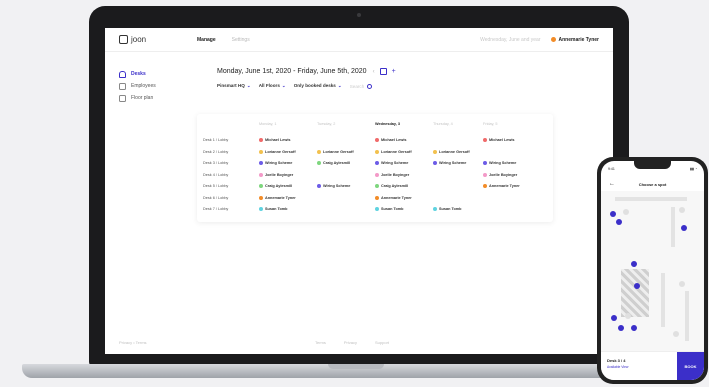  Describe the element at coordinates (356, 371) in the screenshot. I see `laptop-base` at that location.